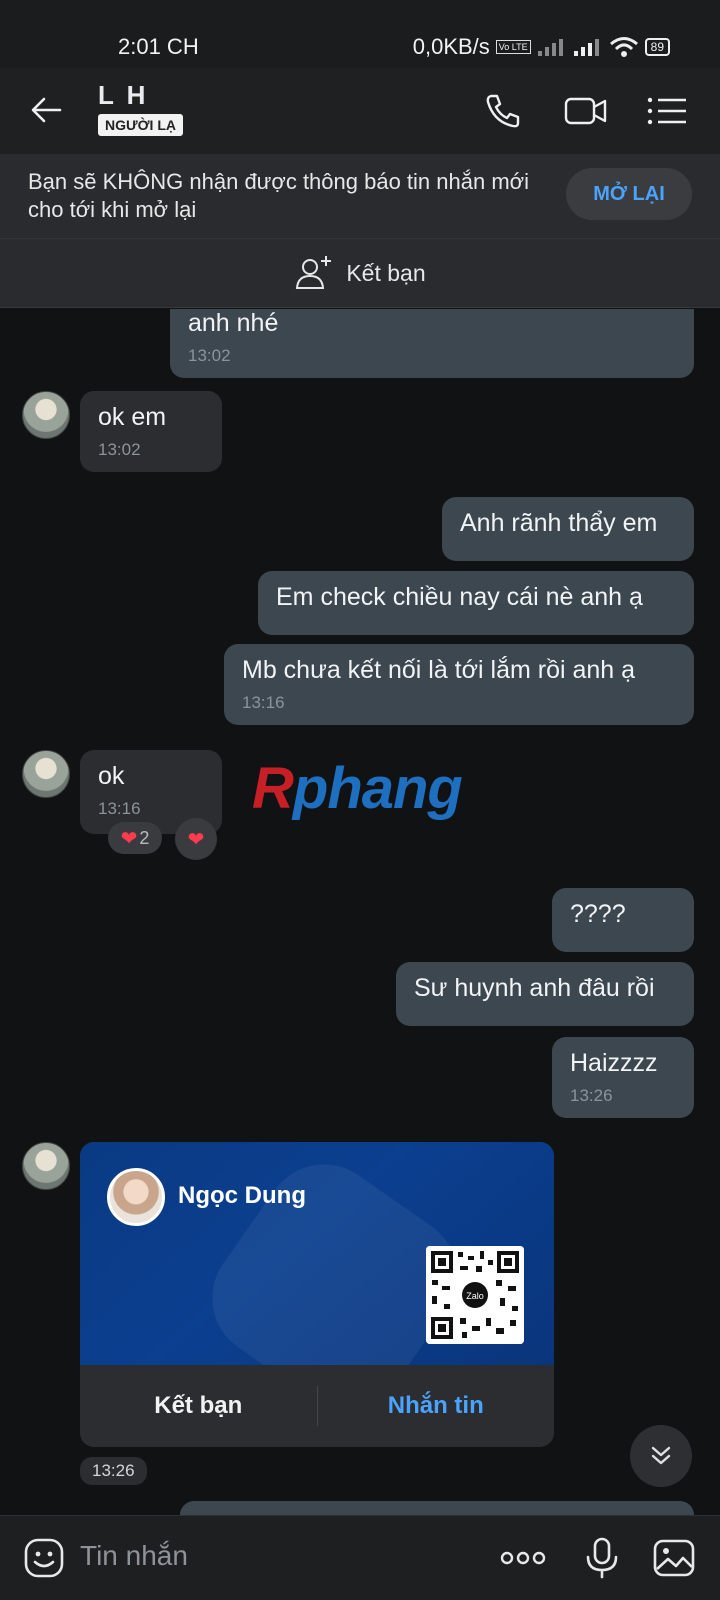 The image size is (720, 1600). I want to click on card-avatar, so click(136, 1197).